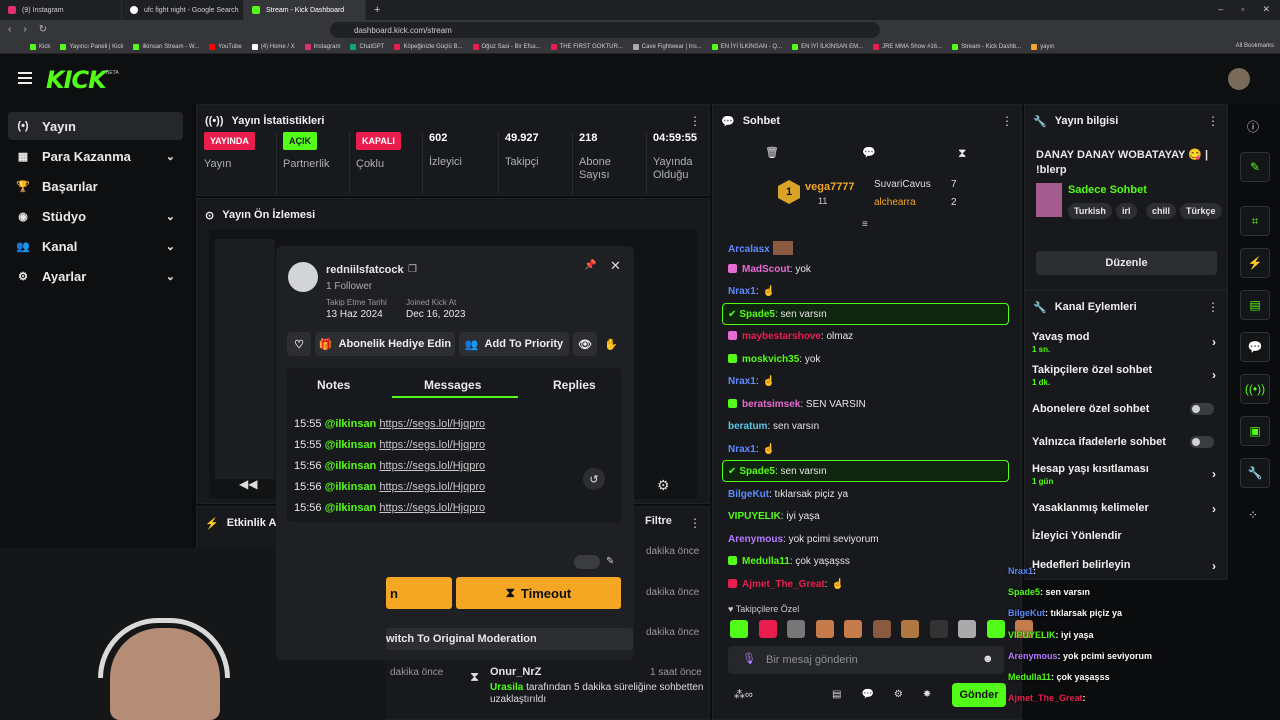 The image size is (1280, 720). Describe the element at coordinates (419, 593) in the screenshot. I see `ban-button: n` at that location.